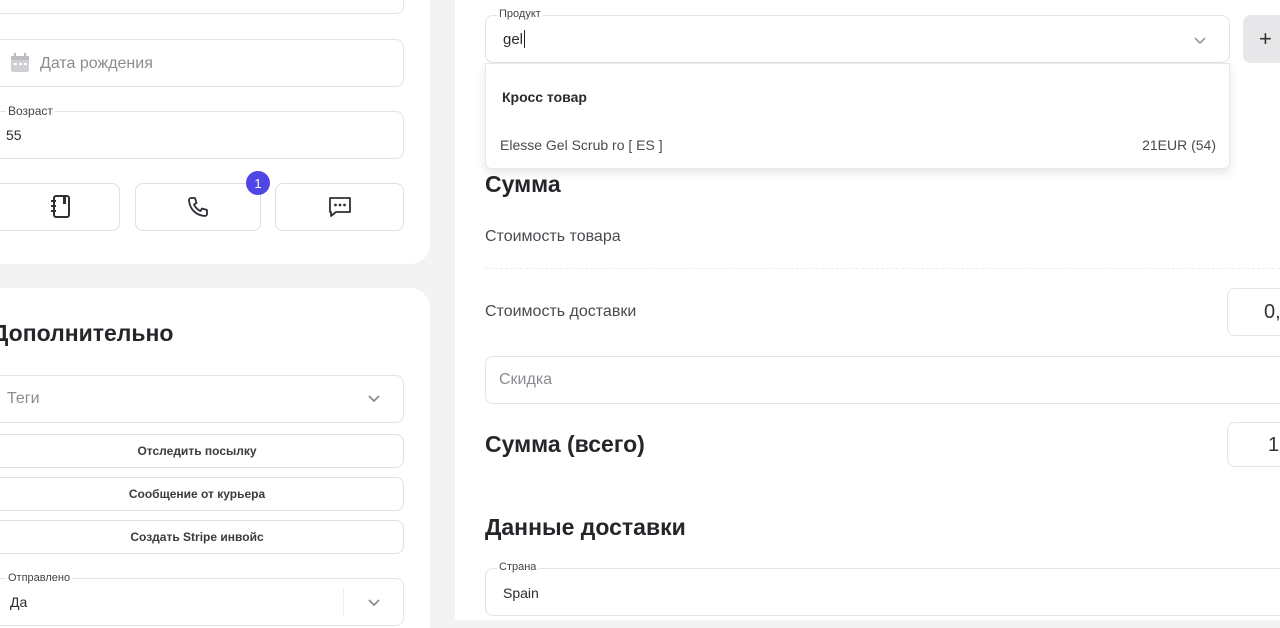 The width and height of the screenshot is (1280, 628). What do you see at coordinates (197, 451) in the screenshot?
I see `track-parcel-label: Отследить посылку` at bounding box center [197, 451].